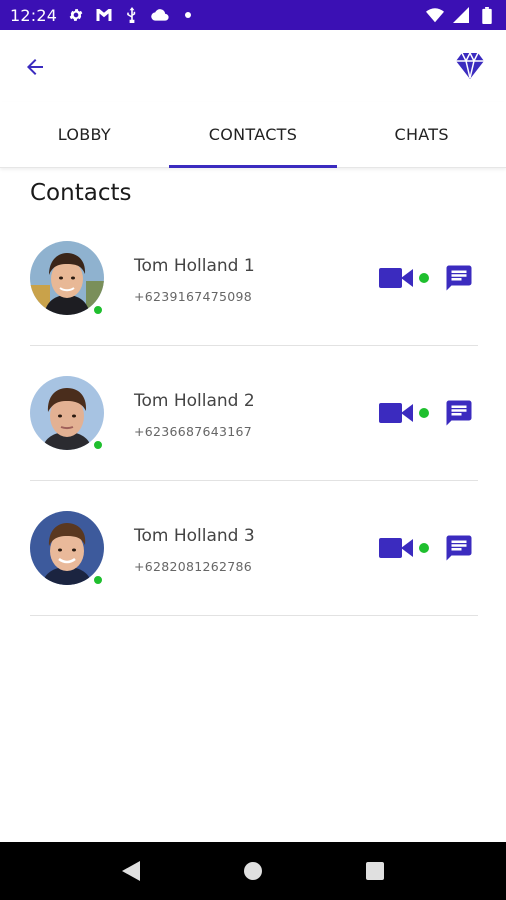 The height and width of the screenshot is (900, 506). I want to click on contact-name: Tom Holland 2, so click(194, 401).